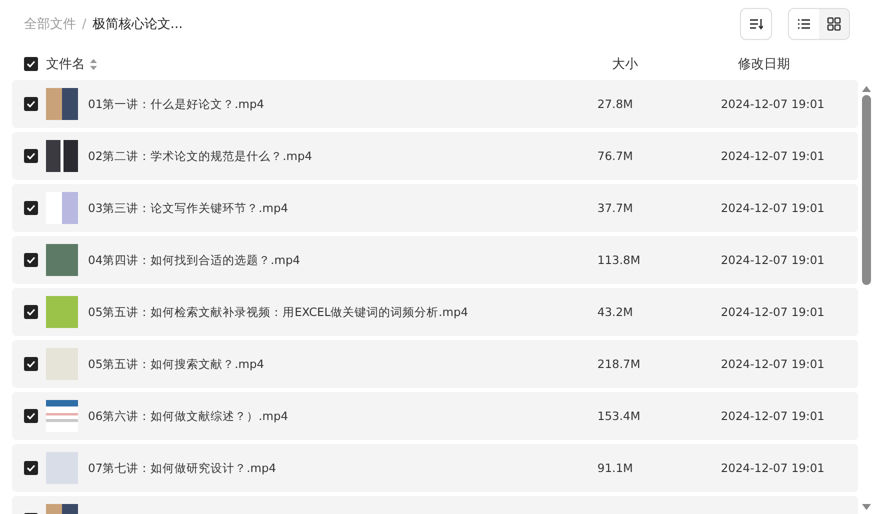 The image size is (874, 514). Describe the element at coordinates (675, 64) in the screenshot. I see `column-header: 大小` at that location.